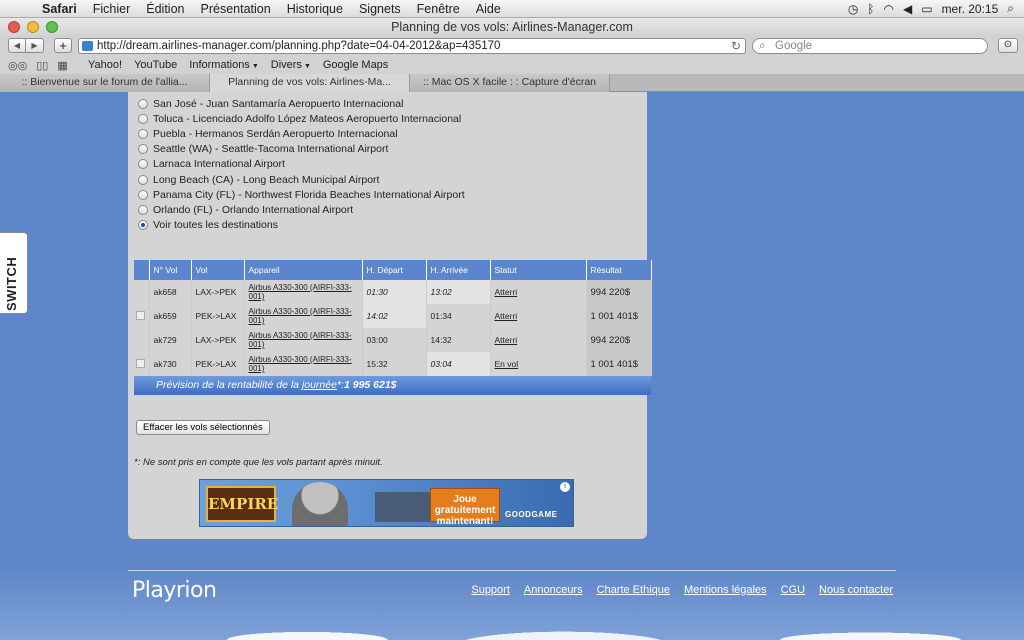 This screenshot has width=1024, height=640. I want to click on flight-number: ak658, so click(170, 292).